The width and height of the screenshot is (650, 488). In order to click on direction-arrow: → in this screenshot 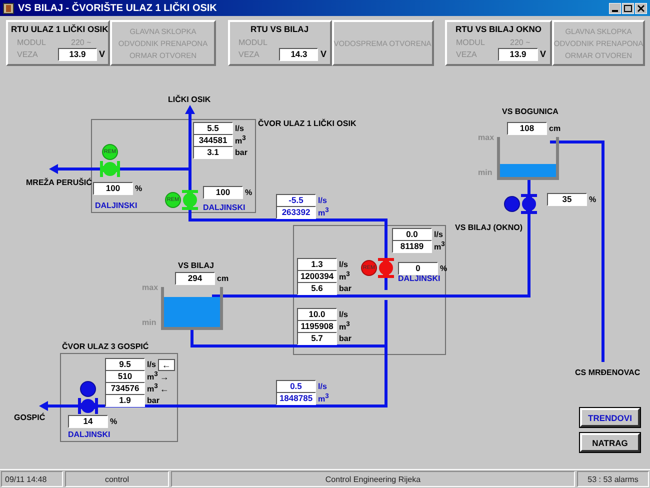, I will do `click(164, 377)`.